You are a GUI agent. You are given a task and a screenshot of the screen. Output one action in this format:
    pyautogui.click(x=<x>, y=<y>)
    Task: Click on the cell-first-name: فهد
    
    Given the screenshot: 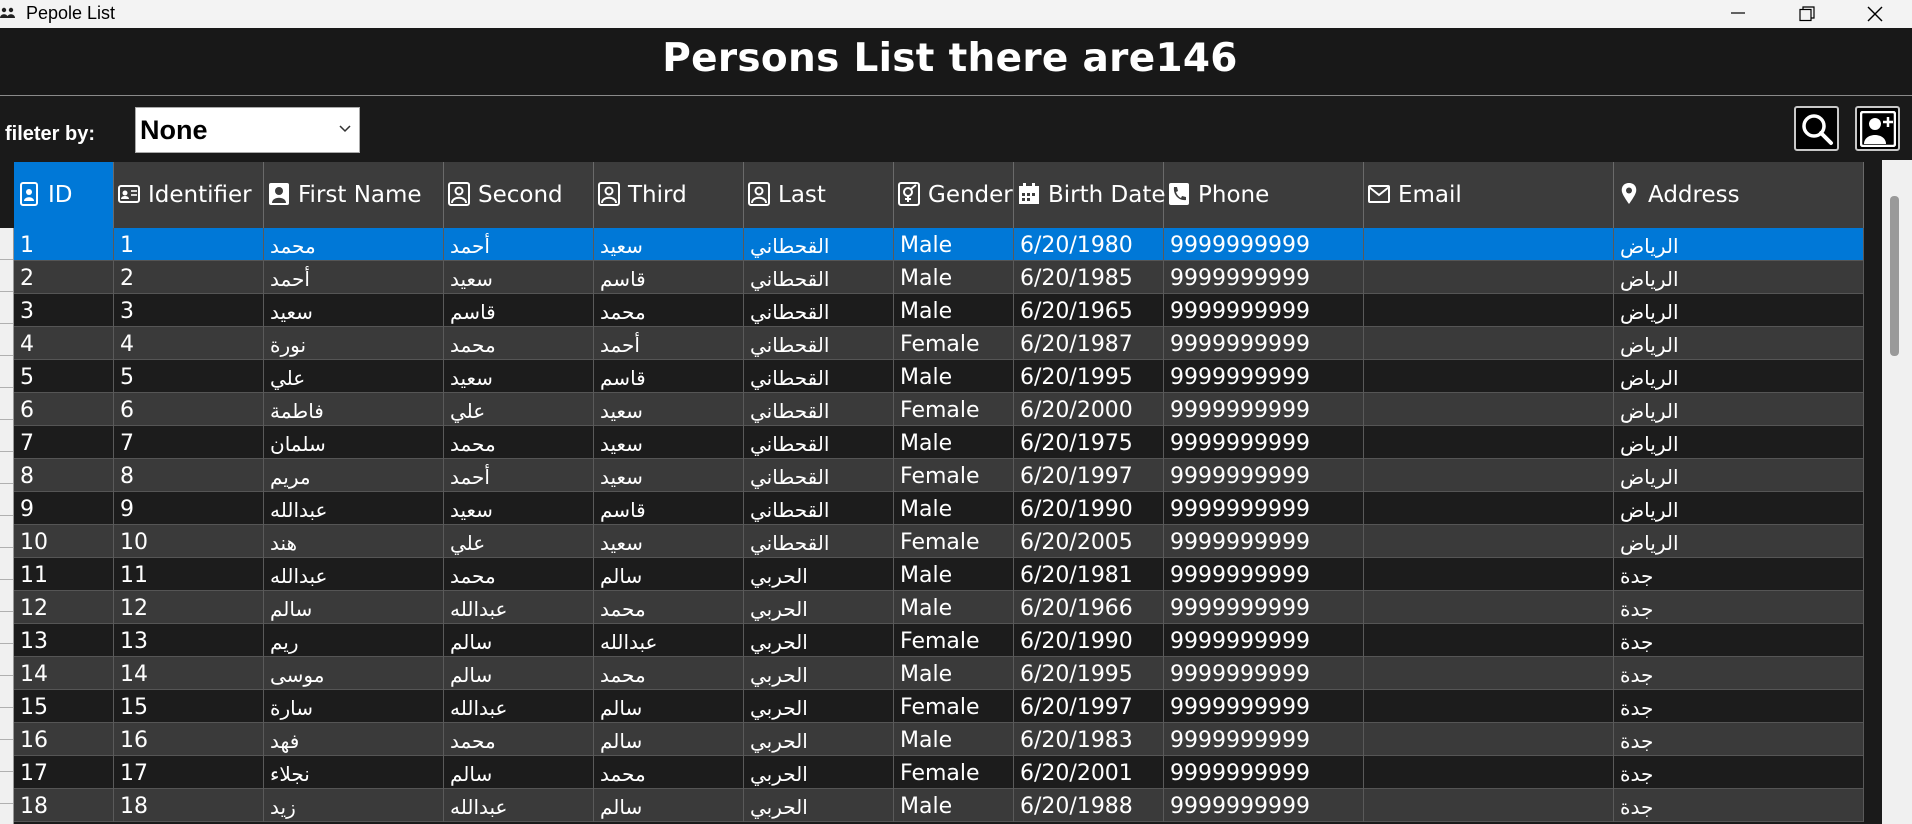 What is the action you would take?
    pyautogui.click(x=354, y=739)
    